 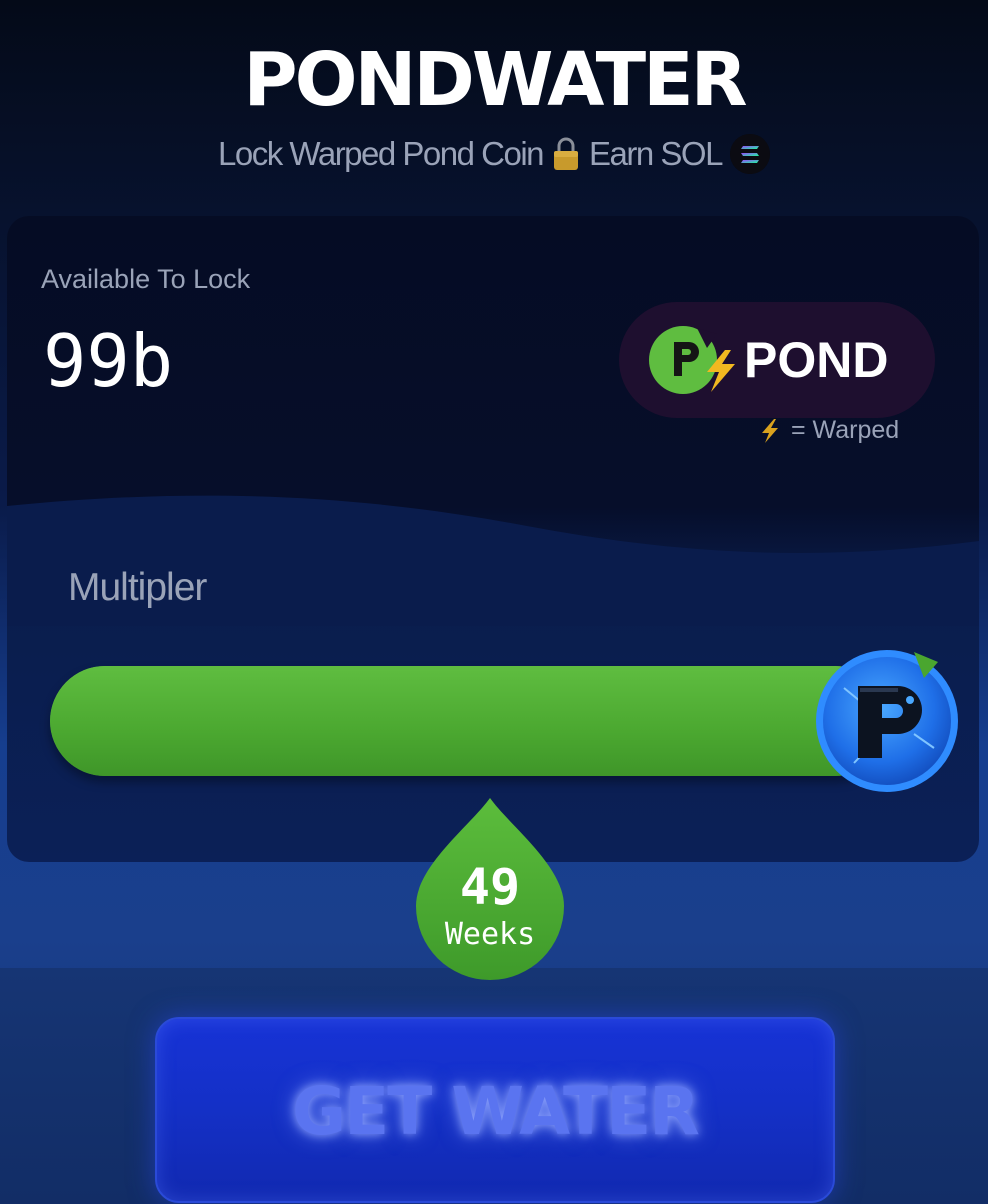 What do you see at coordinates (381, 153) in the screenshot?
I see `subtitle-lock-text: Lock Warped Pond Coin` at bounding box center [381, 153].